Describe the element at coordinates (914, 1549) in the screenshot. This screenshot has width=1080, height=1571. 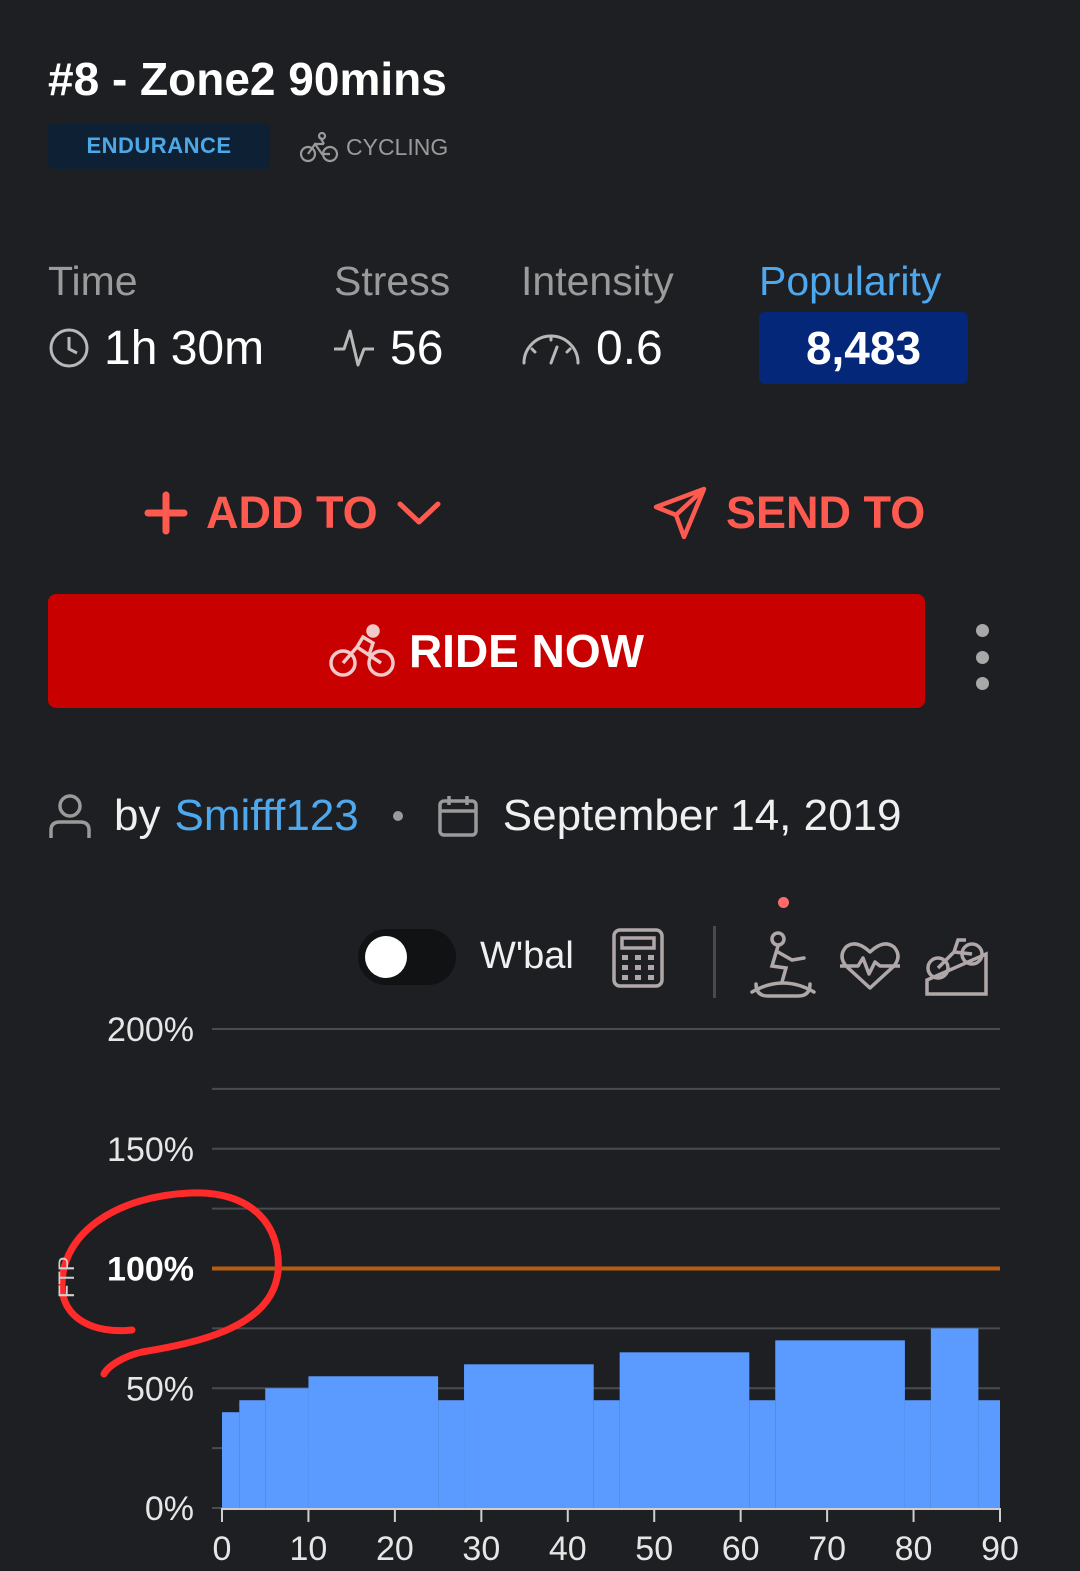
I see `x-tick-label: 80` at that location.